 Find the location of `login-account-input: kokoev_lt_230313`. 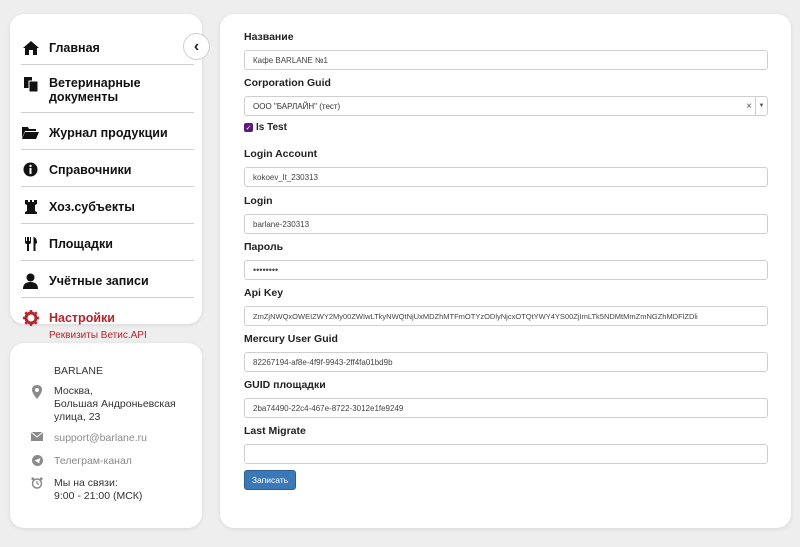

login-account-input: kokoev_lt_230313 is located at coordinates (506, 177).